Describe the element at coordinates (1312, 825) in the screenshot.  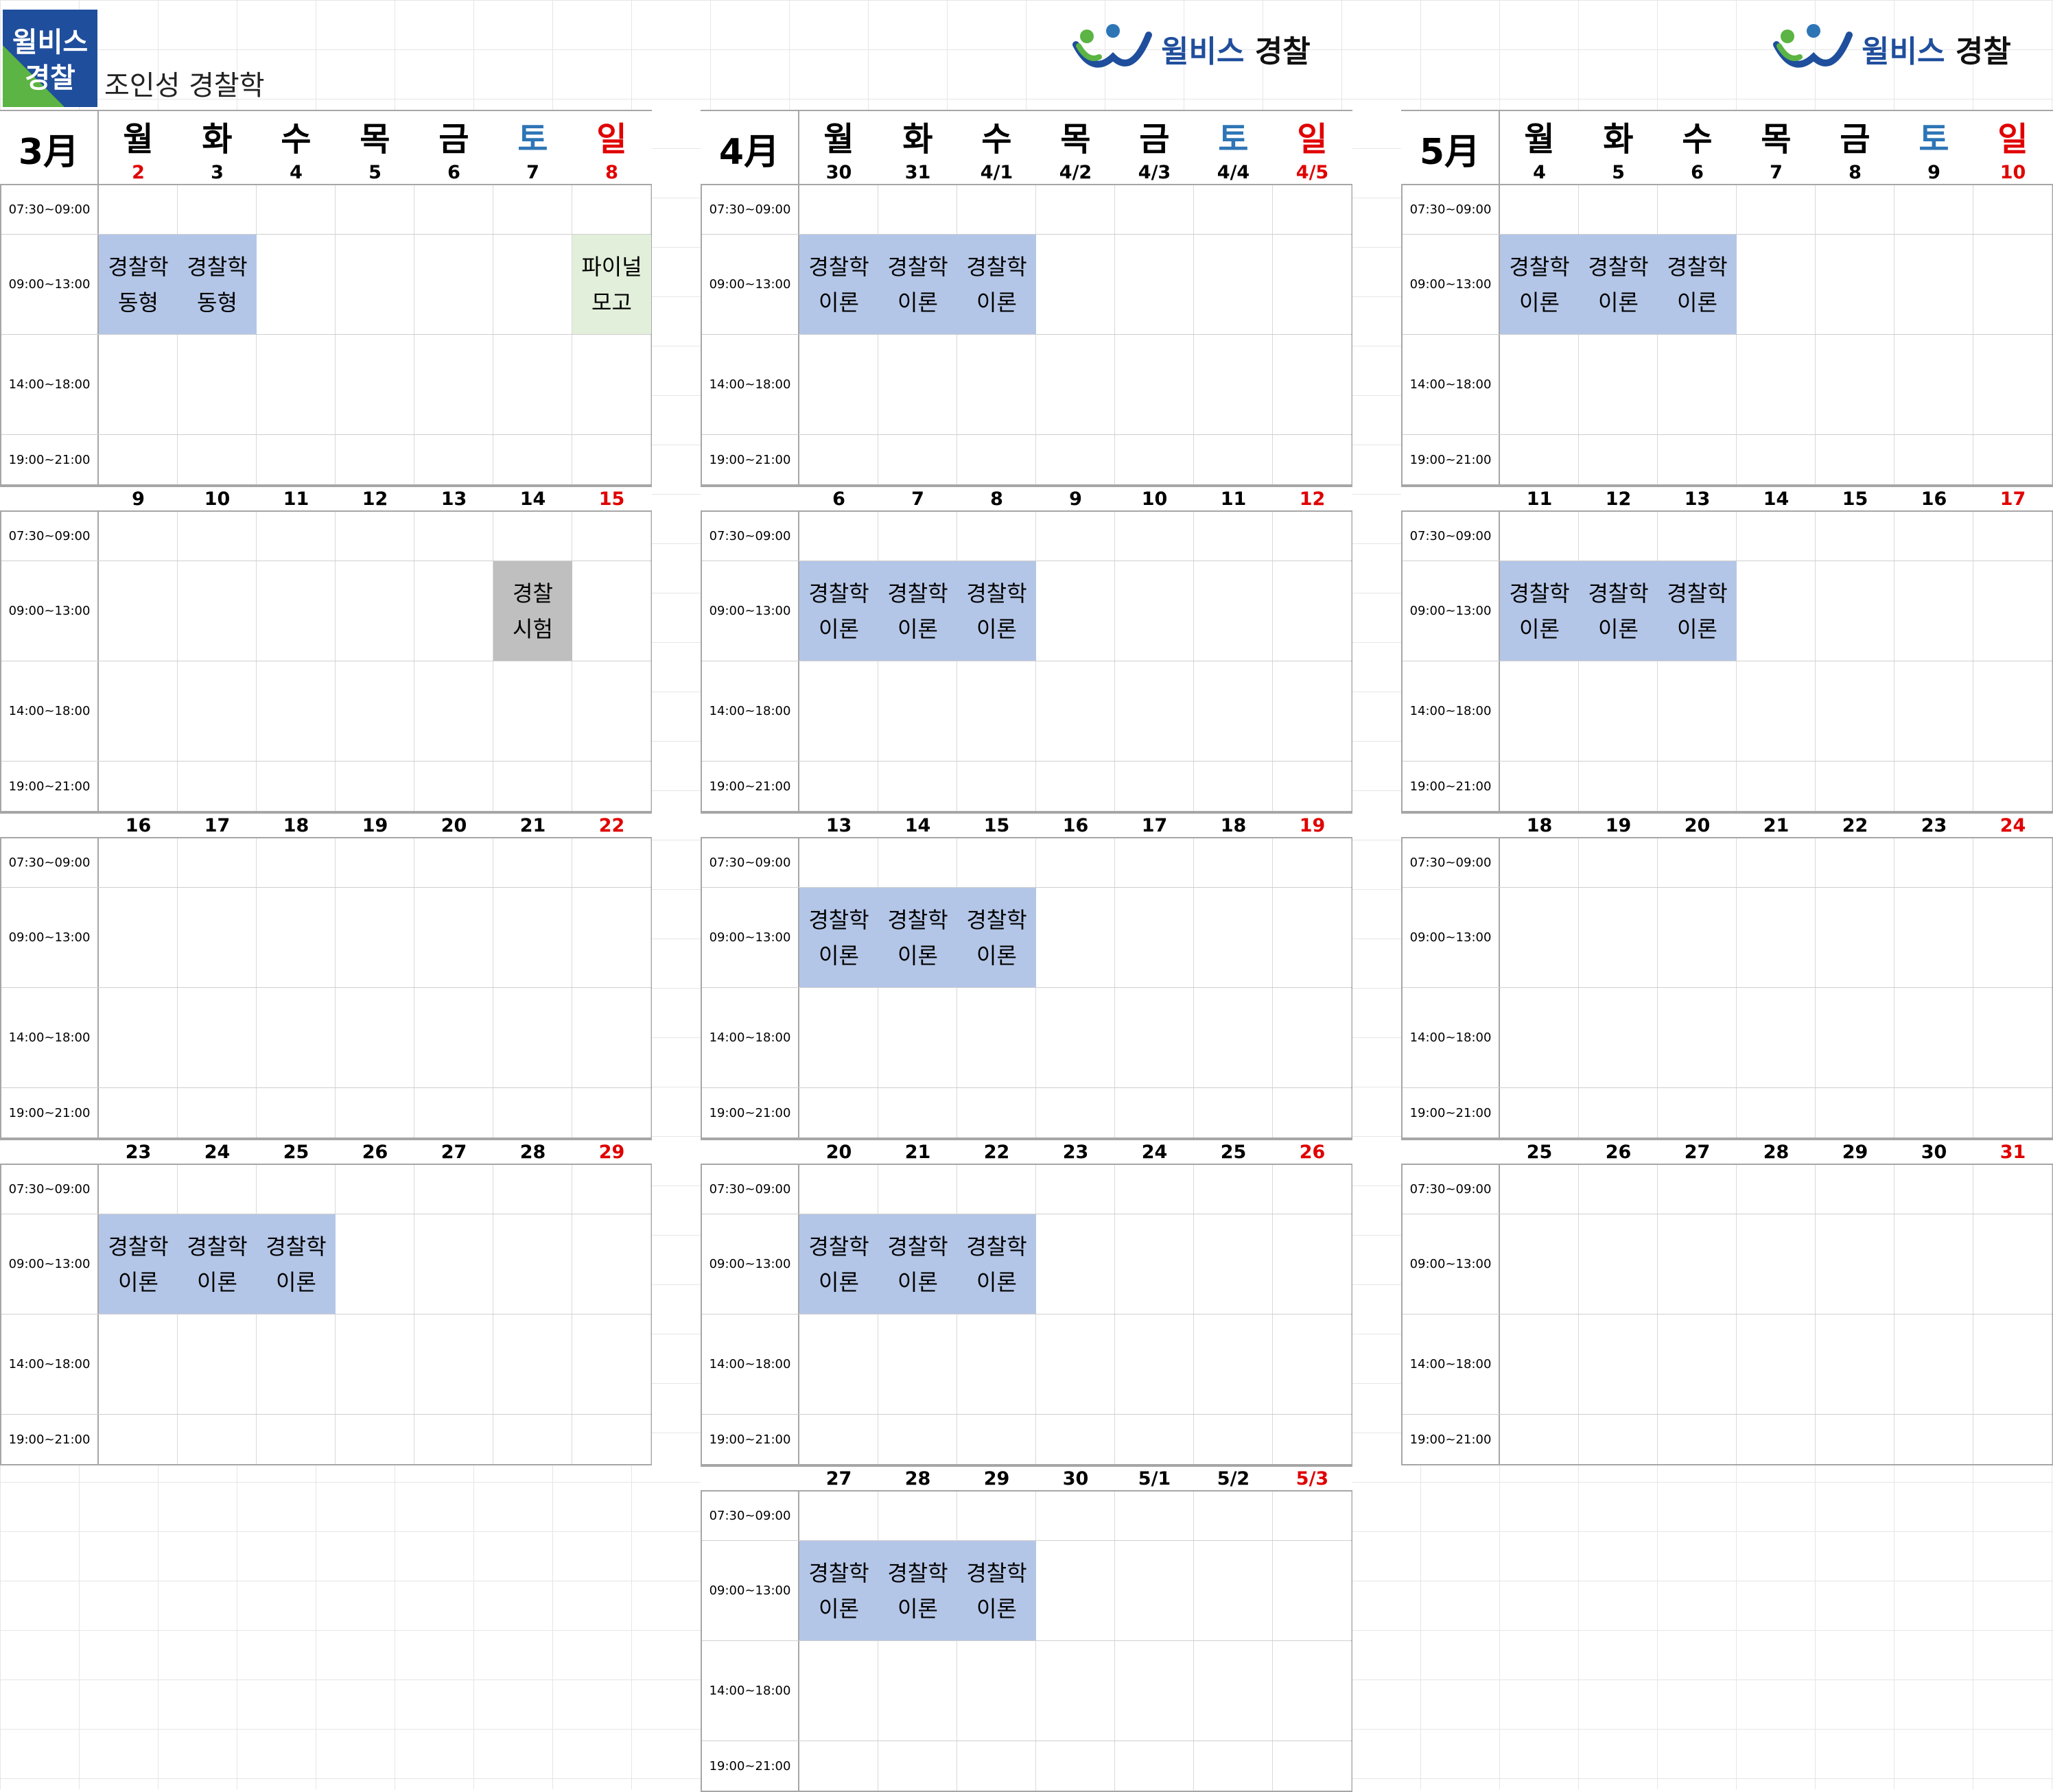
I see `date-cell: 19` at that location.